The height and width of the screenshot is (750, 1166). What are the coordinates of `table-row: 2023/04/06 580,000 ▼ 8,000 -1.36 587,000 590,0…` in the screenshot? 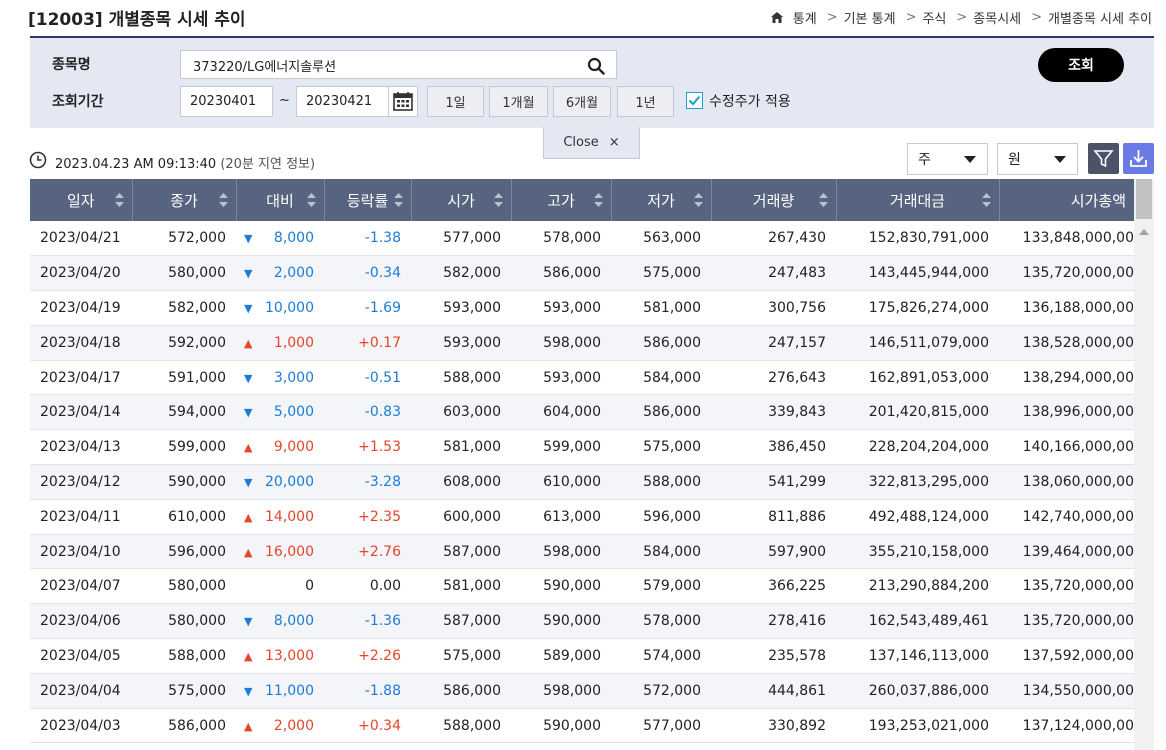 It's located at (582, 621).